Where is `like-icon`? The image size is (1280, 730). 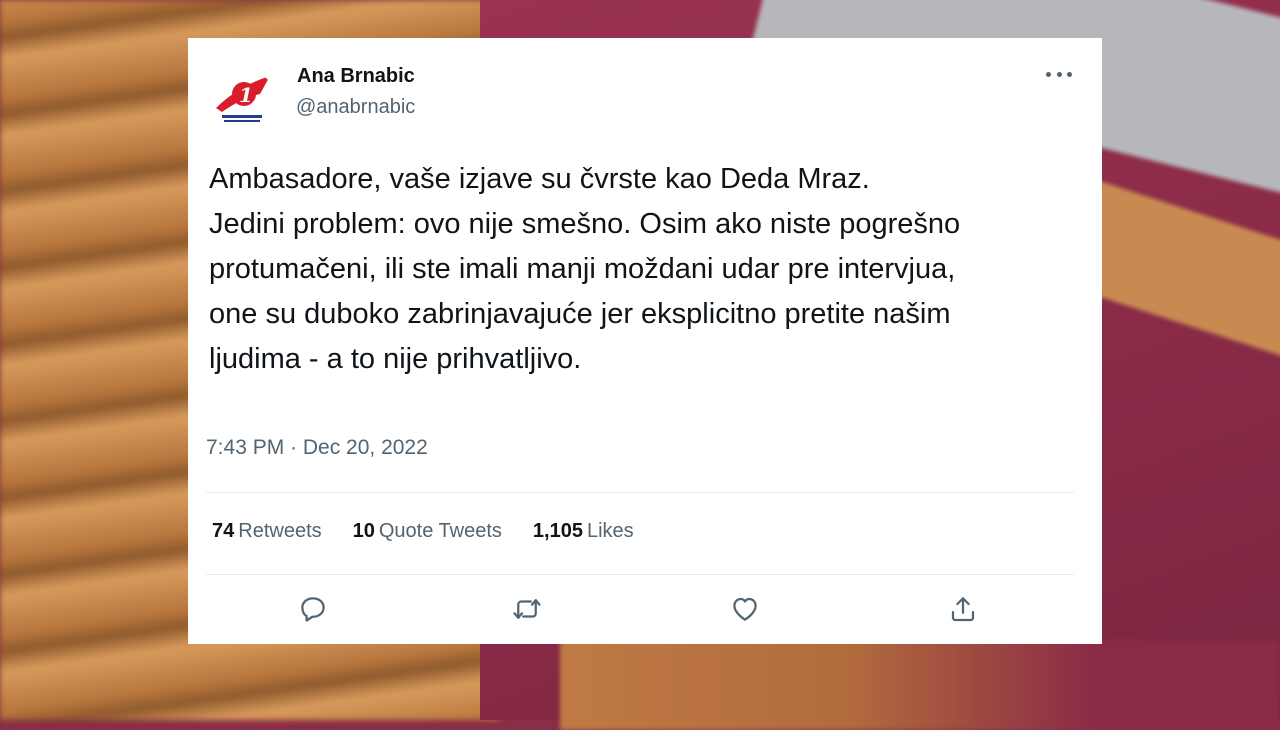 like-icon is located at coordinates (745, 609).